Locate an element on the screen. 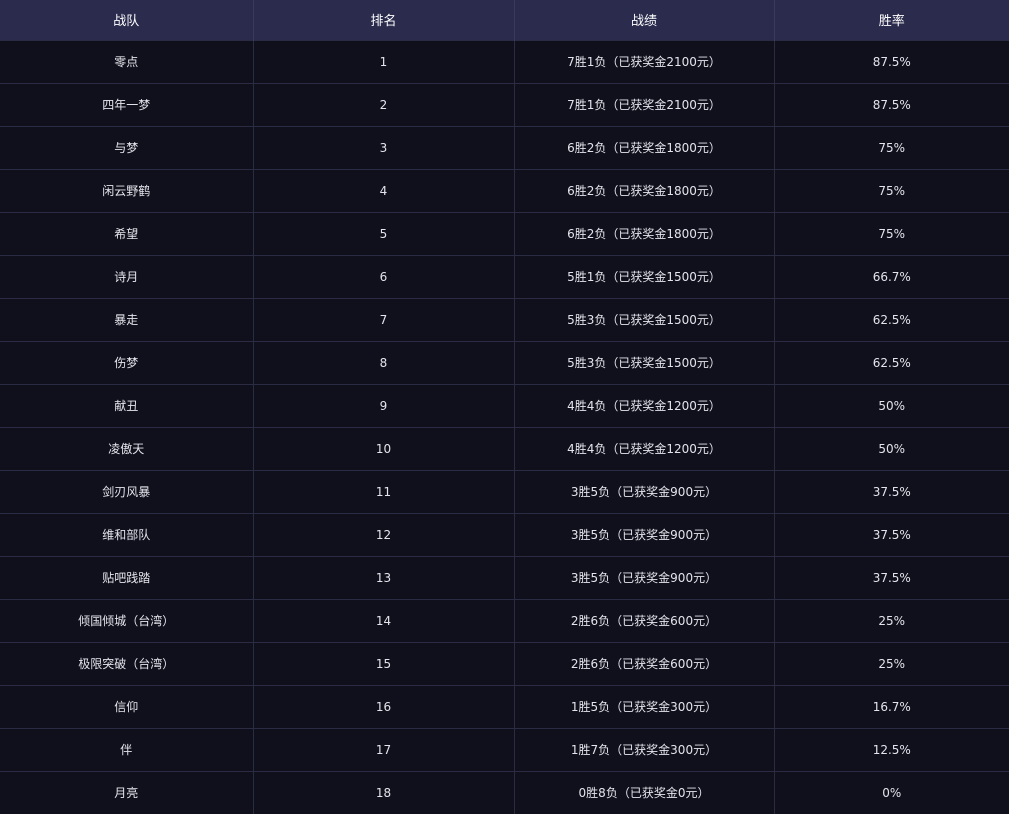 The image size is (1009, 814). rank-cell: 18 is located at coordinates (383, 792).